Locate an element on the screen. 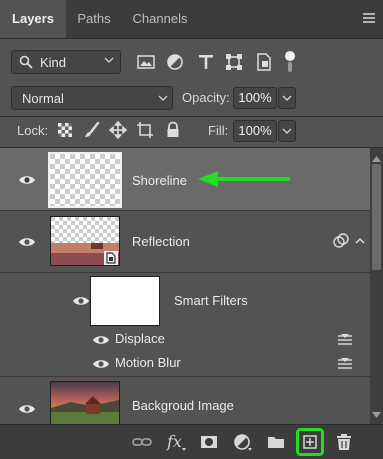 This screenshot has height=459, width=383. adjustment-layer-icon is located at coordinates (243, 442).